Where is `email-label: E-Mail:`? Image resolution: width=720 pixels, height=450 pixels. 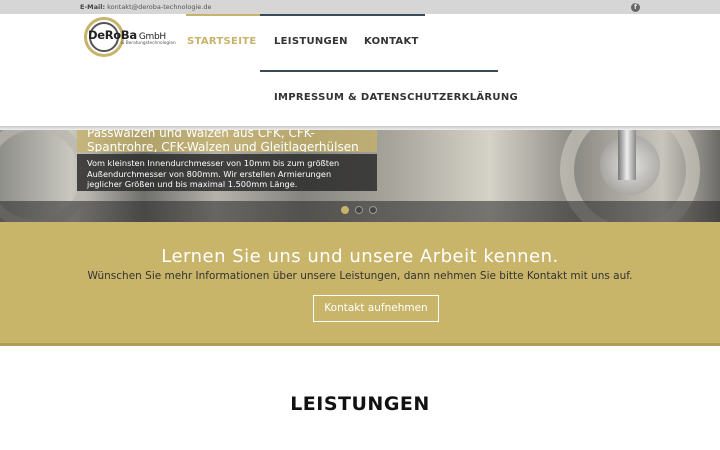
email-label: E-Mail: is located at coordinates (93, 7).